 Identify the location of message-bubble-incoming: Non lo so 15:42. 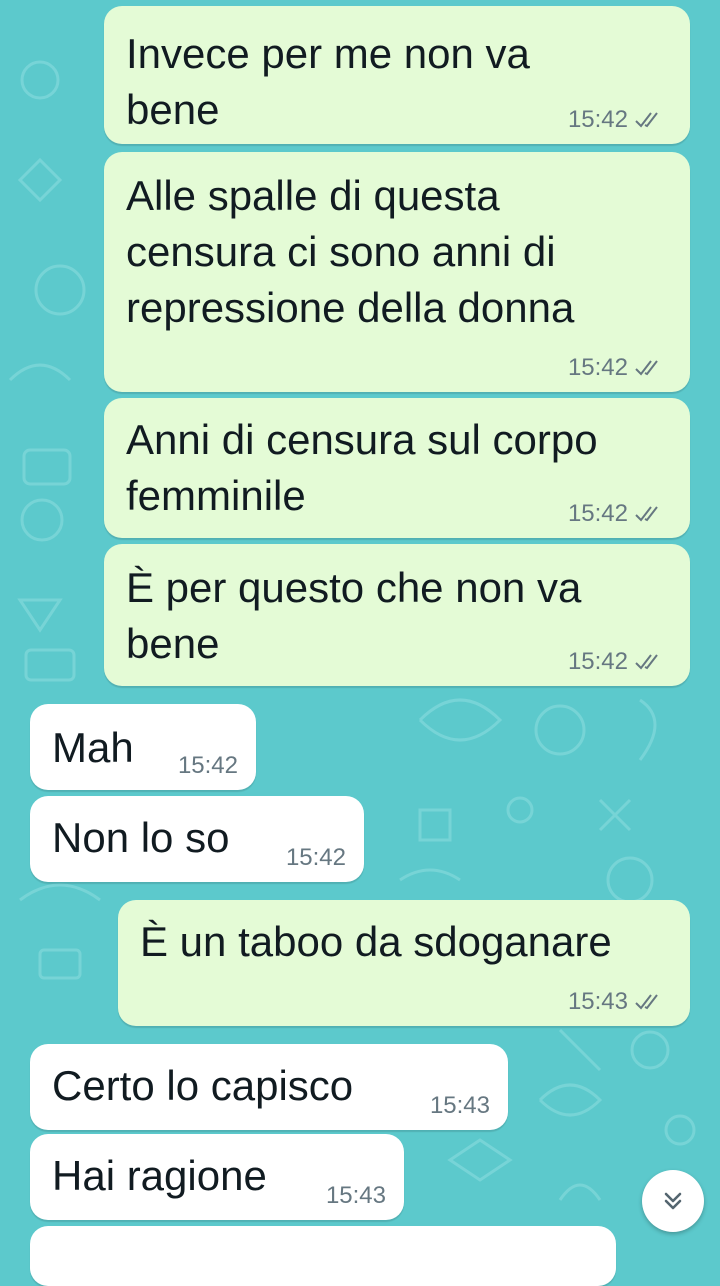
(197, 839).